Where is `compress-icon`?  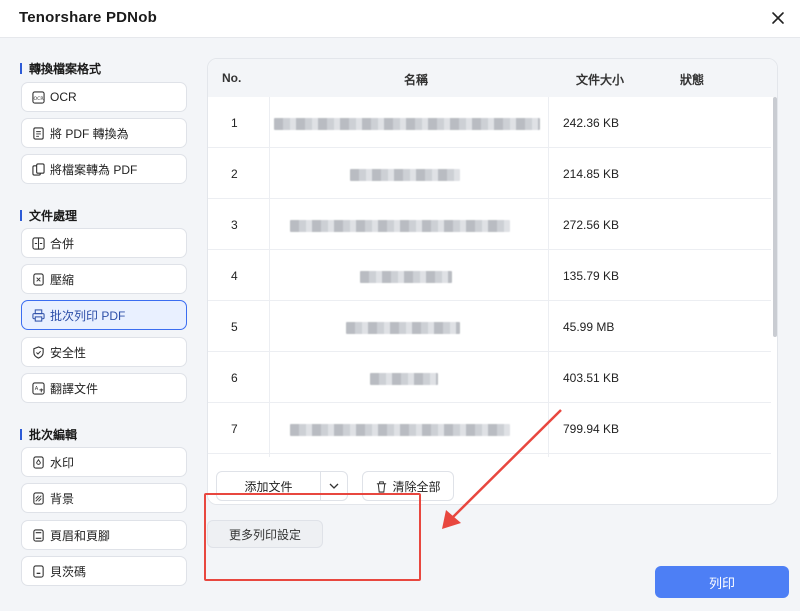 compress-icon is located at coordinates (38, 279).